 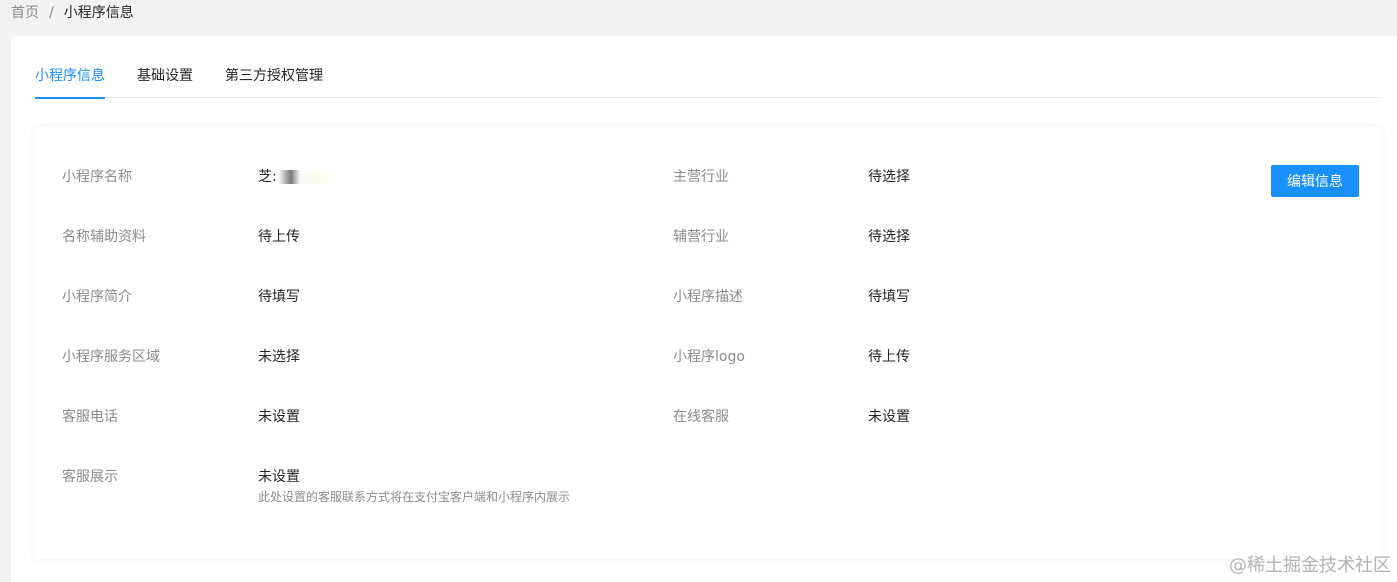 I want to click on desc-label: 小程序描述, so click(x=708, y=297).